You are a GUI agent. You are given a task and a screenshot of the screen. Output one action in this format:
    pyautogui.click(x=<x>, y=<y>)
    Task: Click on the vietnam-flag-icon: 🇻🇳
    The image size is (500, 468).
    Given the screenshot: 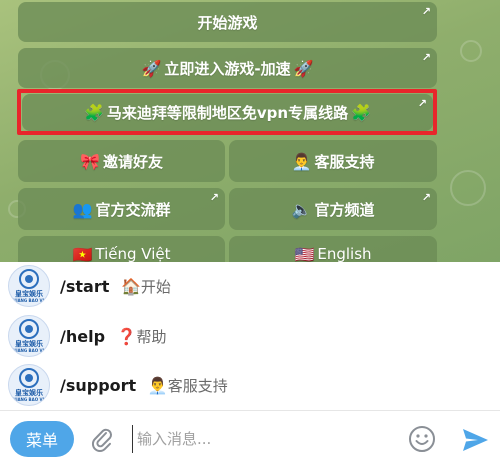 What is the action you would take?
    pyautogui.click(x=82, y=253)
    